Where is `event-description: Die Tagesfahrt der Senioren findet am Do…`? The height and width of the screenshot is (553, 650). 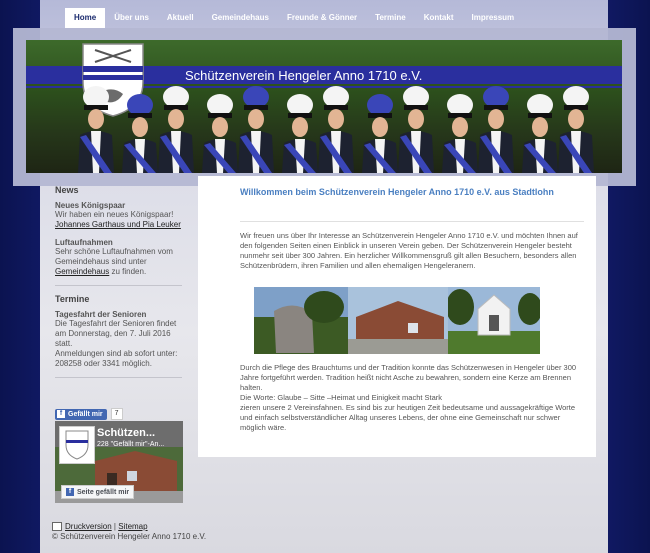 event-description: Die Tagesfahrt der Senioren findet am Do… is located at coordinates (116, 333).